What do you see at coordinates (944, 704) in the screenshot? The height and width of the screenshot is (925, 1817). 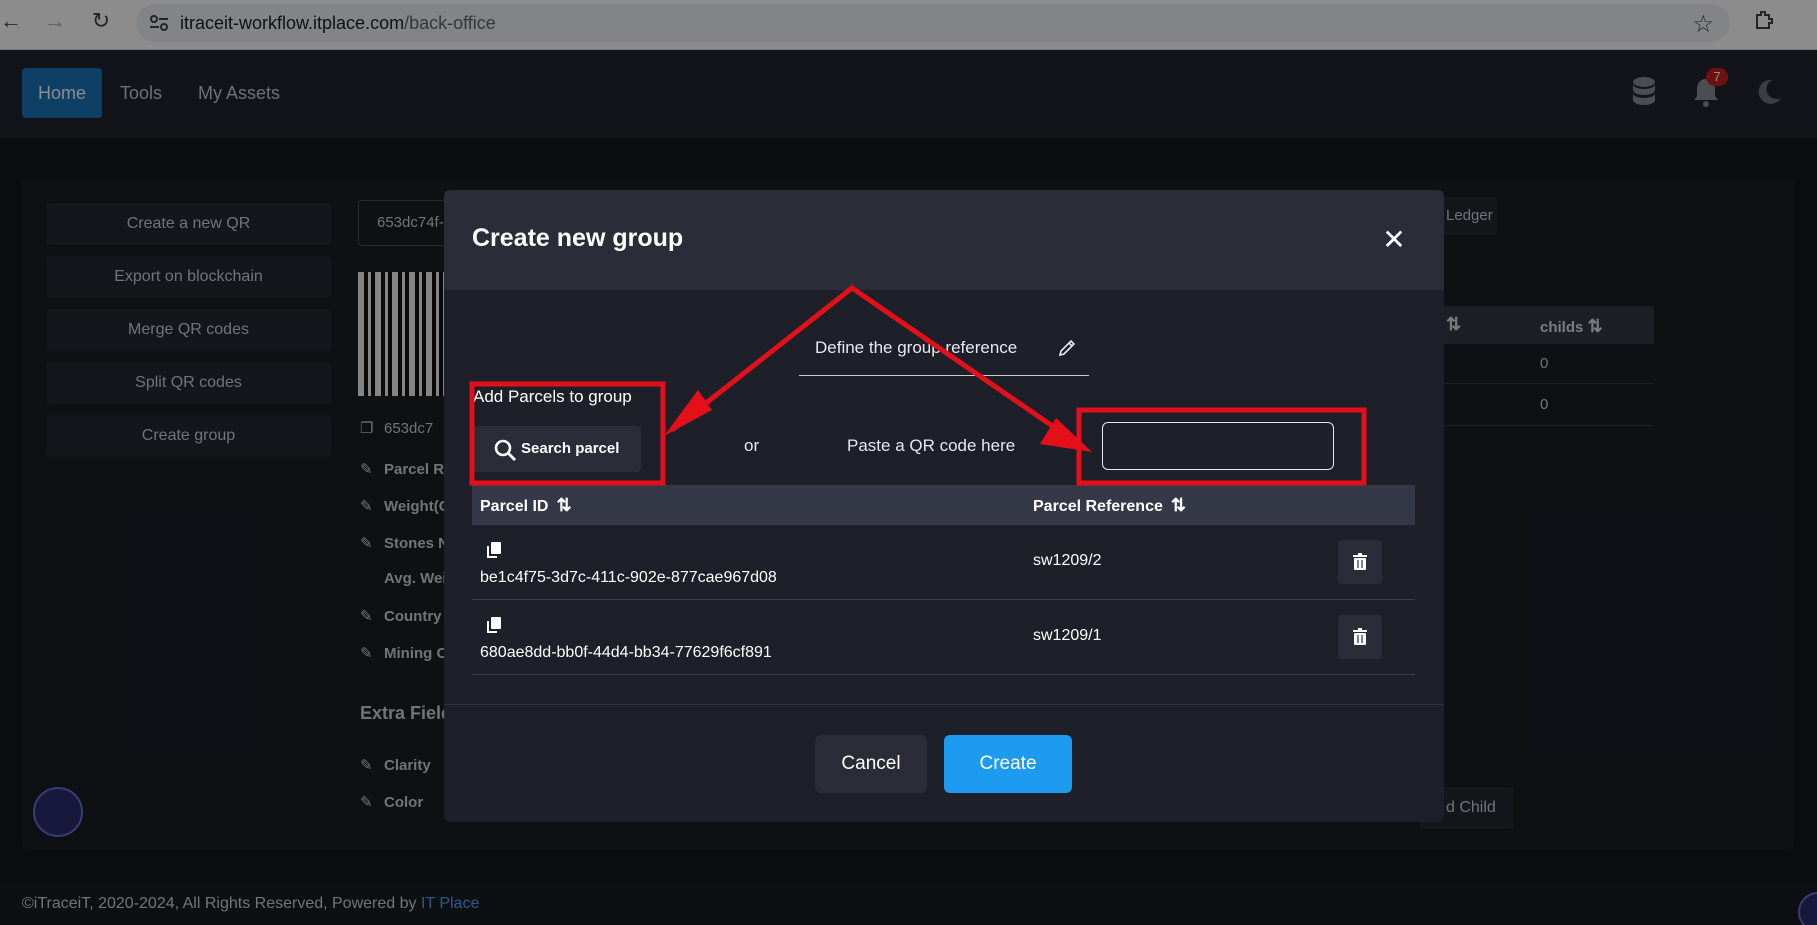 I see `modal-footer-divider` at bounding box center [944, 704].